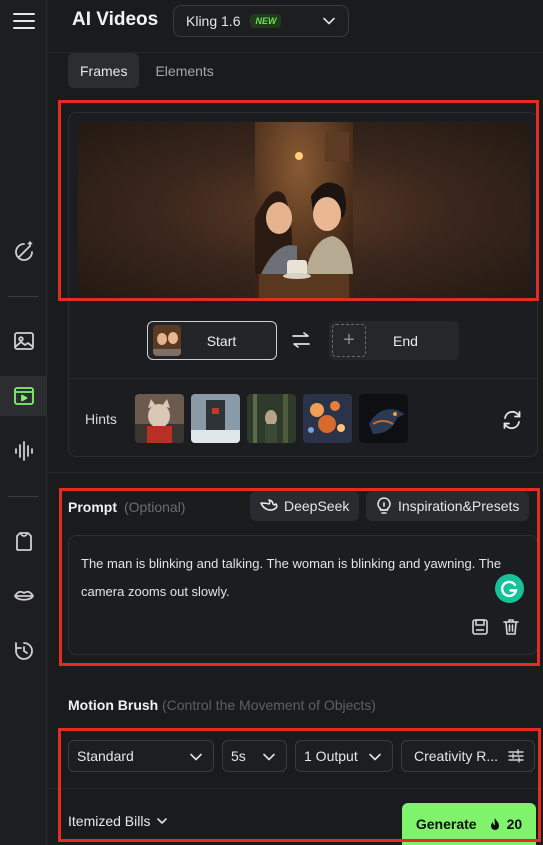 The height and width of the screenshot is (845, 543). Describe the element at coordinates (213, 21) in the screenshot. I see `model-name: Kling 1.6` at that location.